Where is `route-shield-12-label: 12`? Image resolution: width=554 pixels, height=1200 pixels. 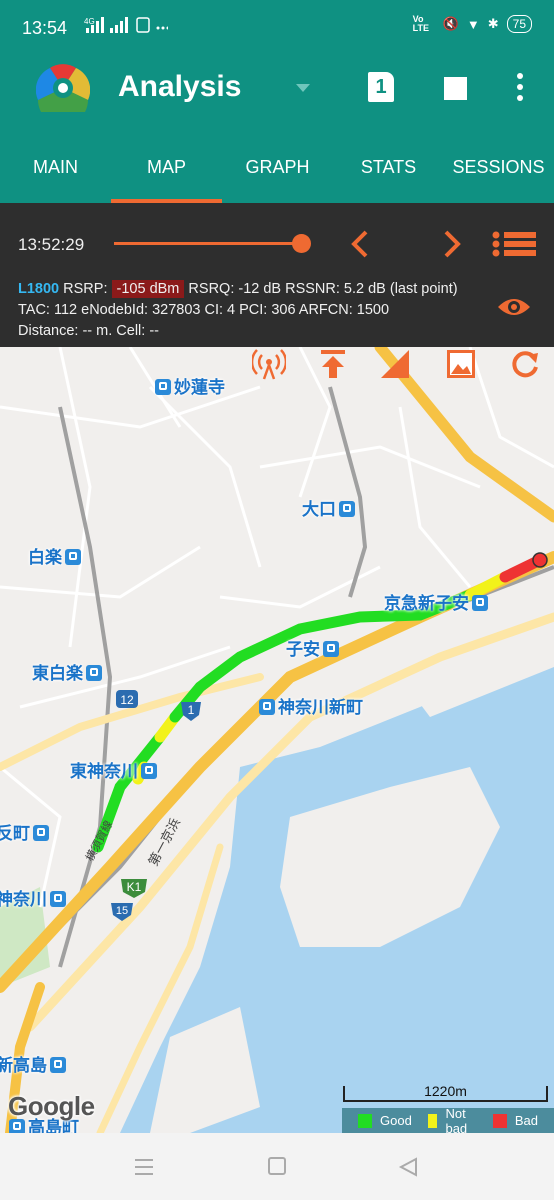 route-shield-12-label: 12 is located at coordinates (127, 700).